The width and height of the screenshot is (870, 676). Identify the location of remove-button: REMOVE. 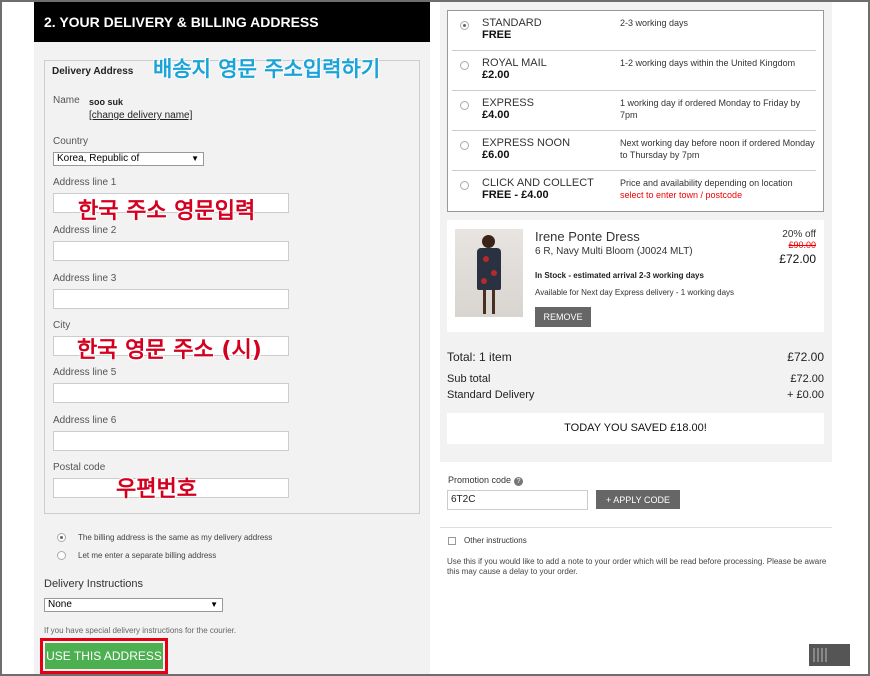
(563, 317).